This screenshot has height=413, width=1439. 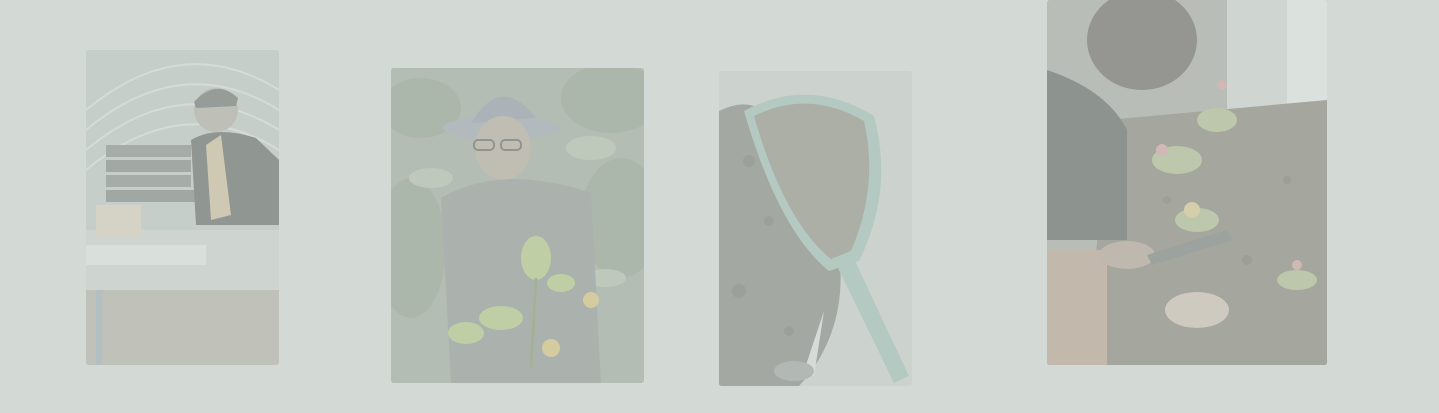 I want to click on soil-scoop-photo, so click(x=815, y=228).